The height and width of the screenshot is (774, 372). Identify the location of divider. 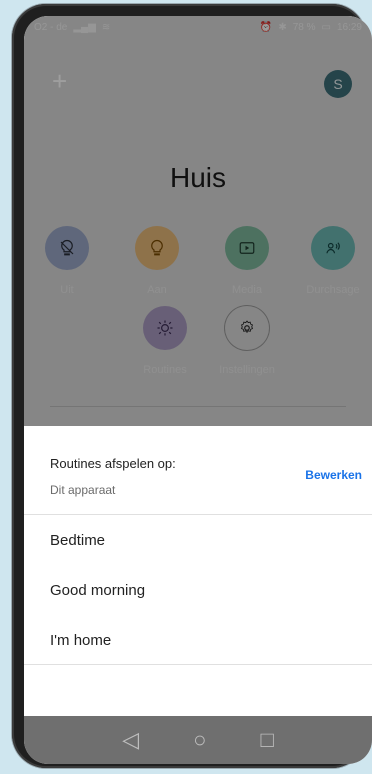
(198, 664).